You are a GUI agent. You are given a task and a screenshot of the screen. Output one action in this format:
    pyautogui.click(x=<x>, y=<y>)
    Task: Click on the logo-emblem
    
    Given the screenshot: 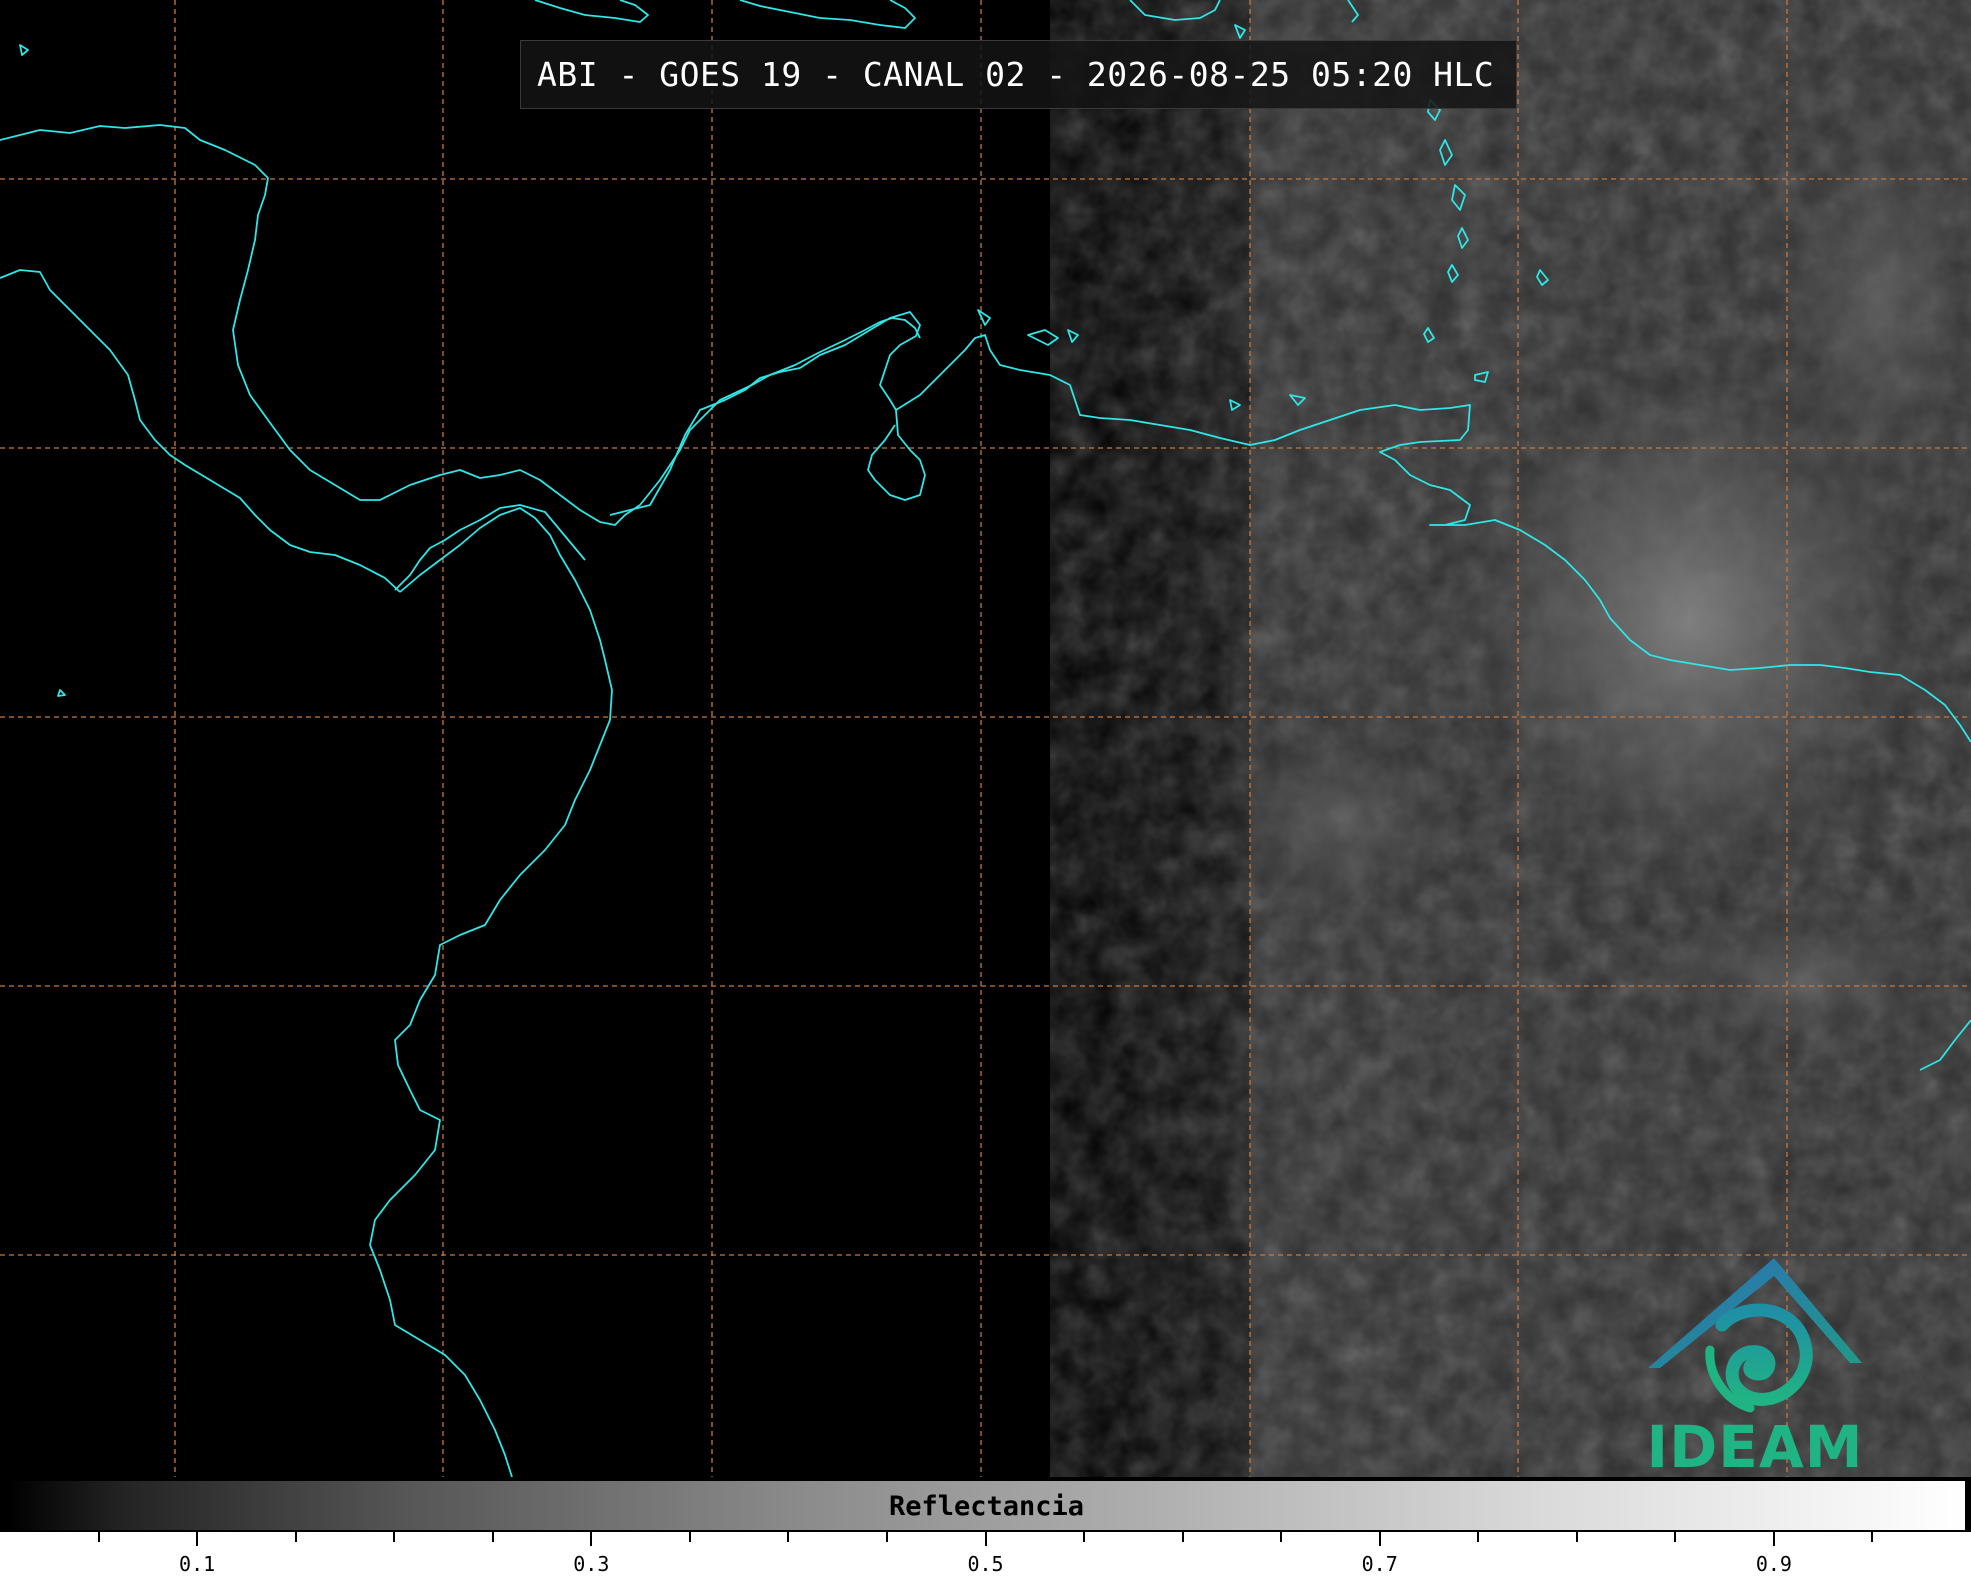 What is the action you would take?
    pyautogui.click(x=1755, y=1335)
    